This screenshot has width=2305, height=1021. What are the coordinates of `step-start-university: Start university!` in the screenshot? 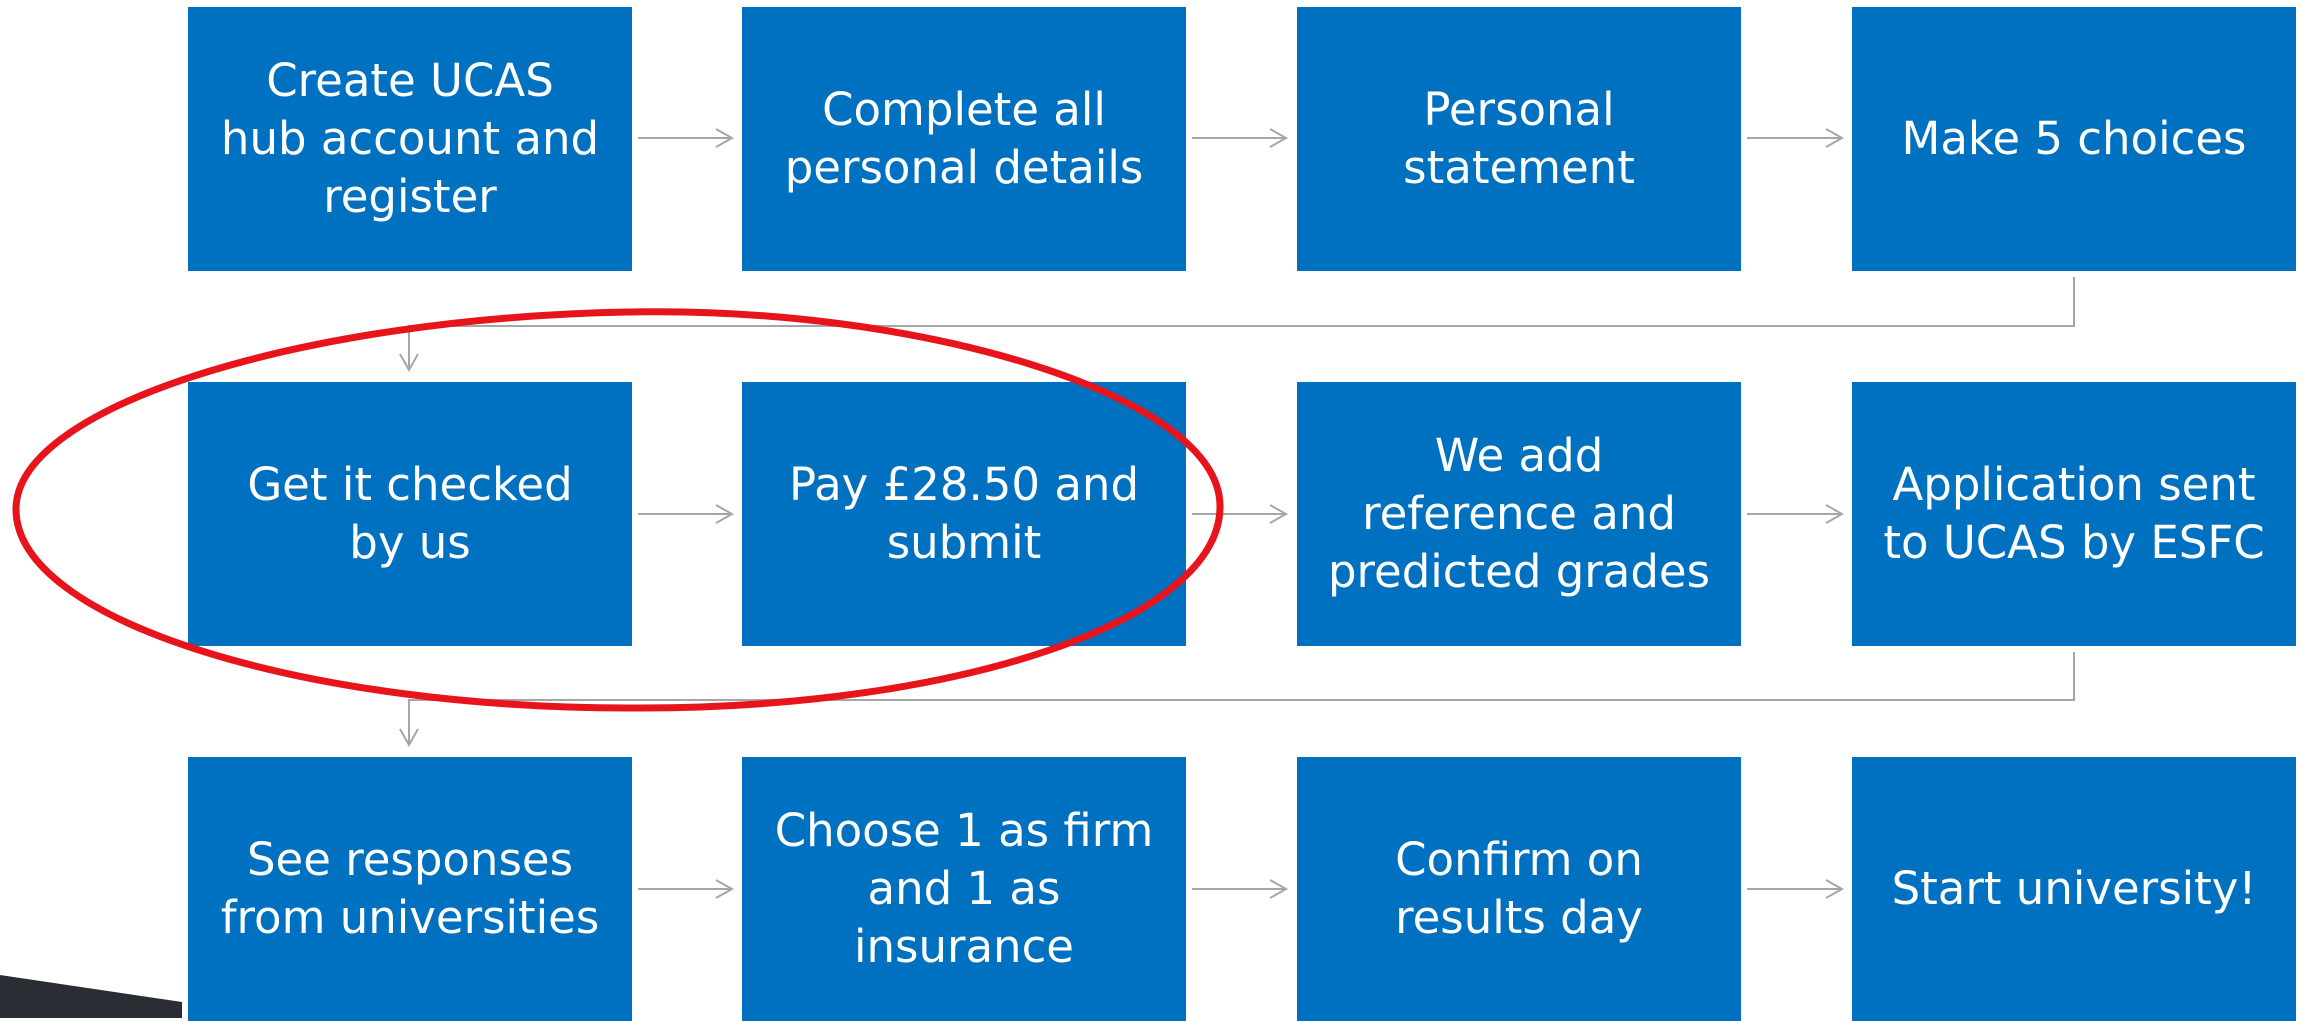 It's located at (2074, 889).